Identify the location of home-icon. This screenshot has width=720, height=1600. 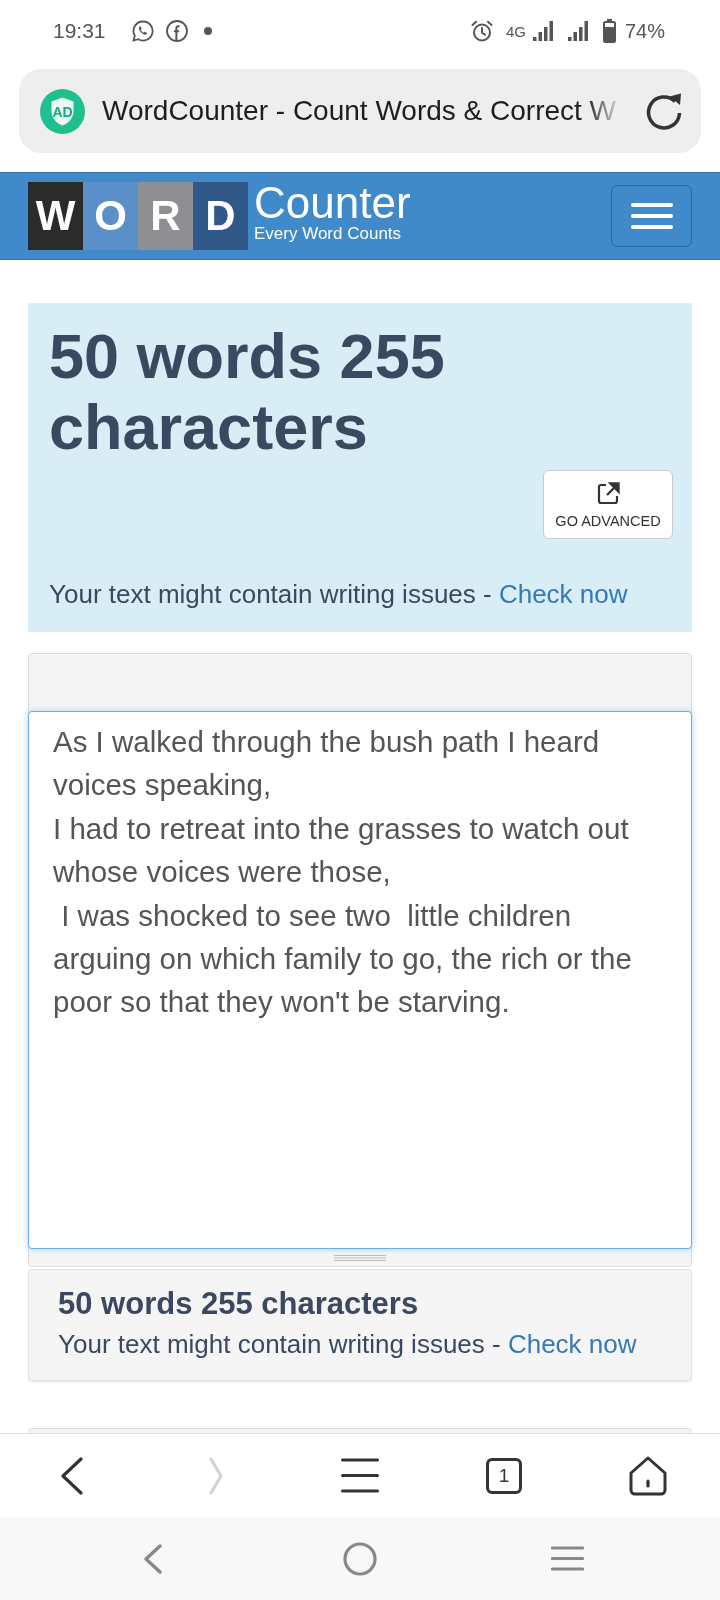
(648, 1475).